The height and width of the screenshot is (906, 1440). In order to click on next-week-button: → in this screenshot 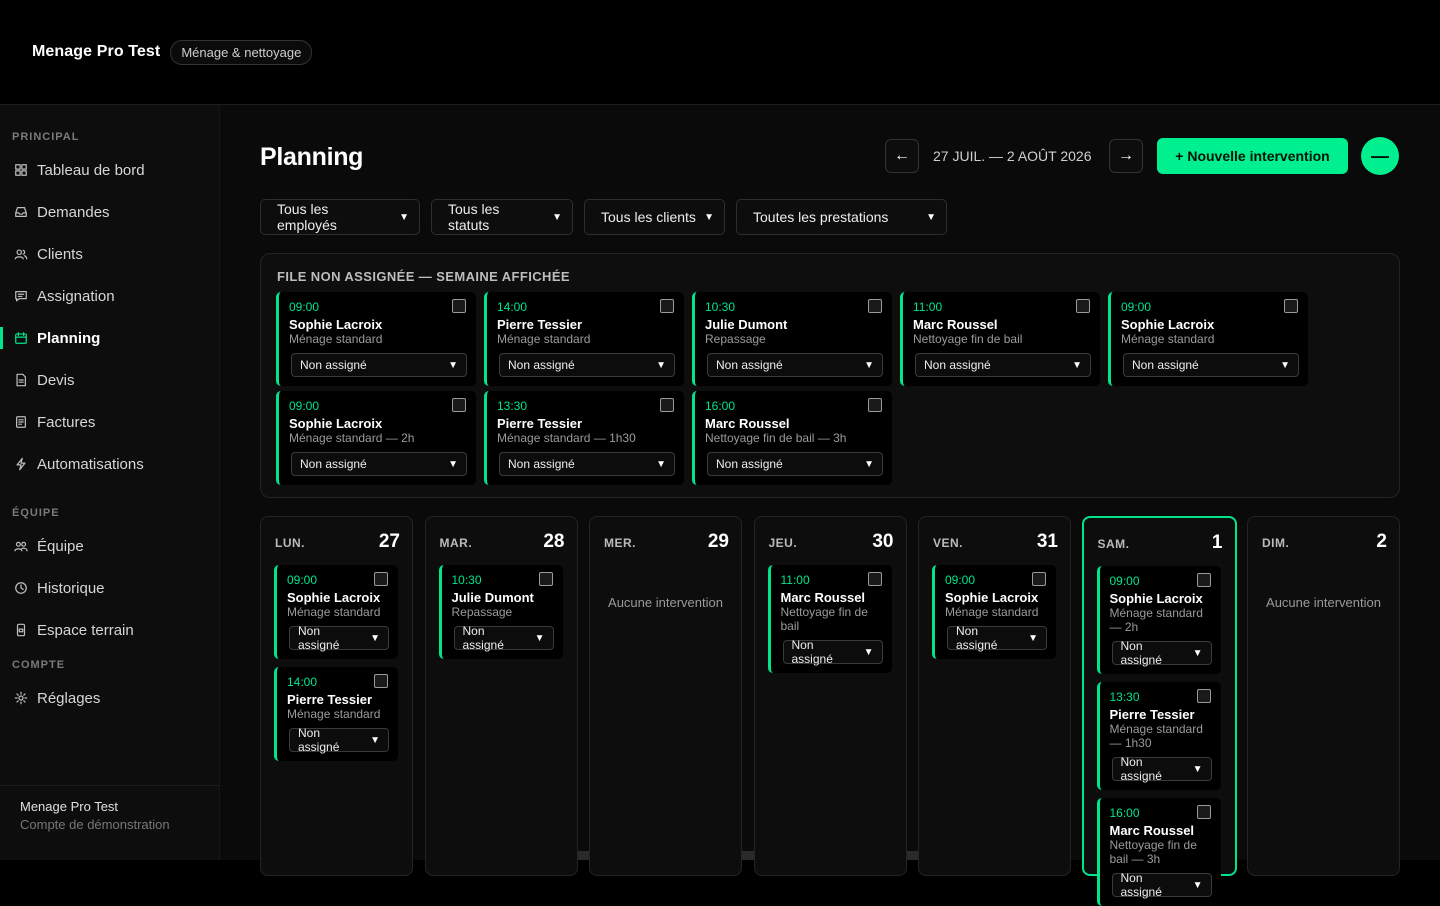, I will do `click(1126, 156)`.